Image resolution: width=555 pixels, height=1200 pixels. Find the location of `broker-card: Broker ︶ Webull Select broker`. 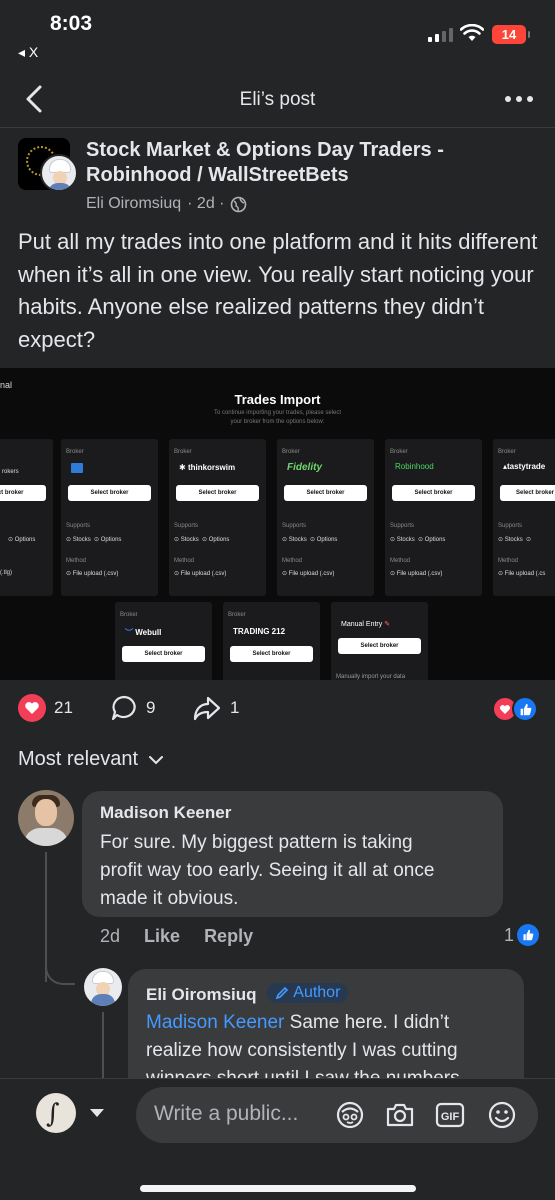

broker-card: Broker ︶ Webull Select broker is located at coordinates (163, 641).